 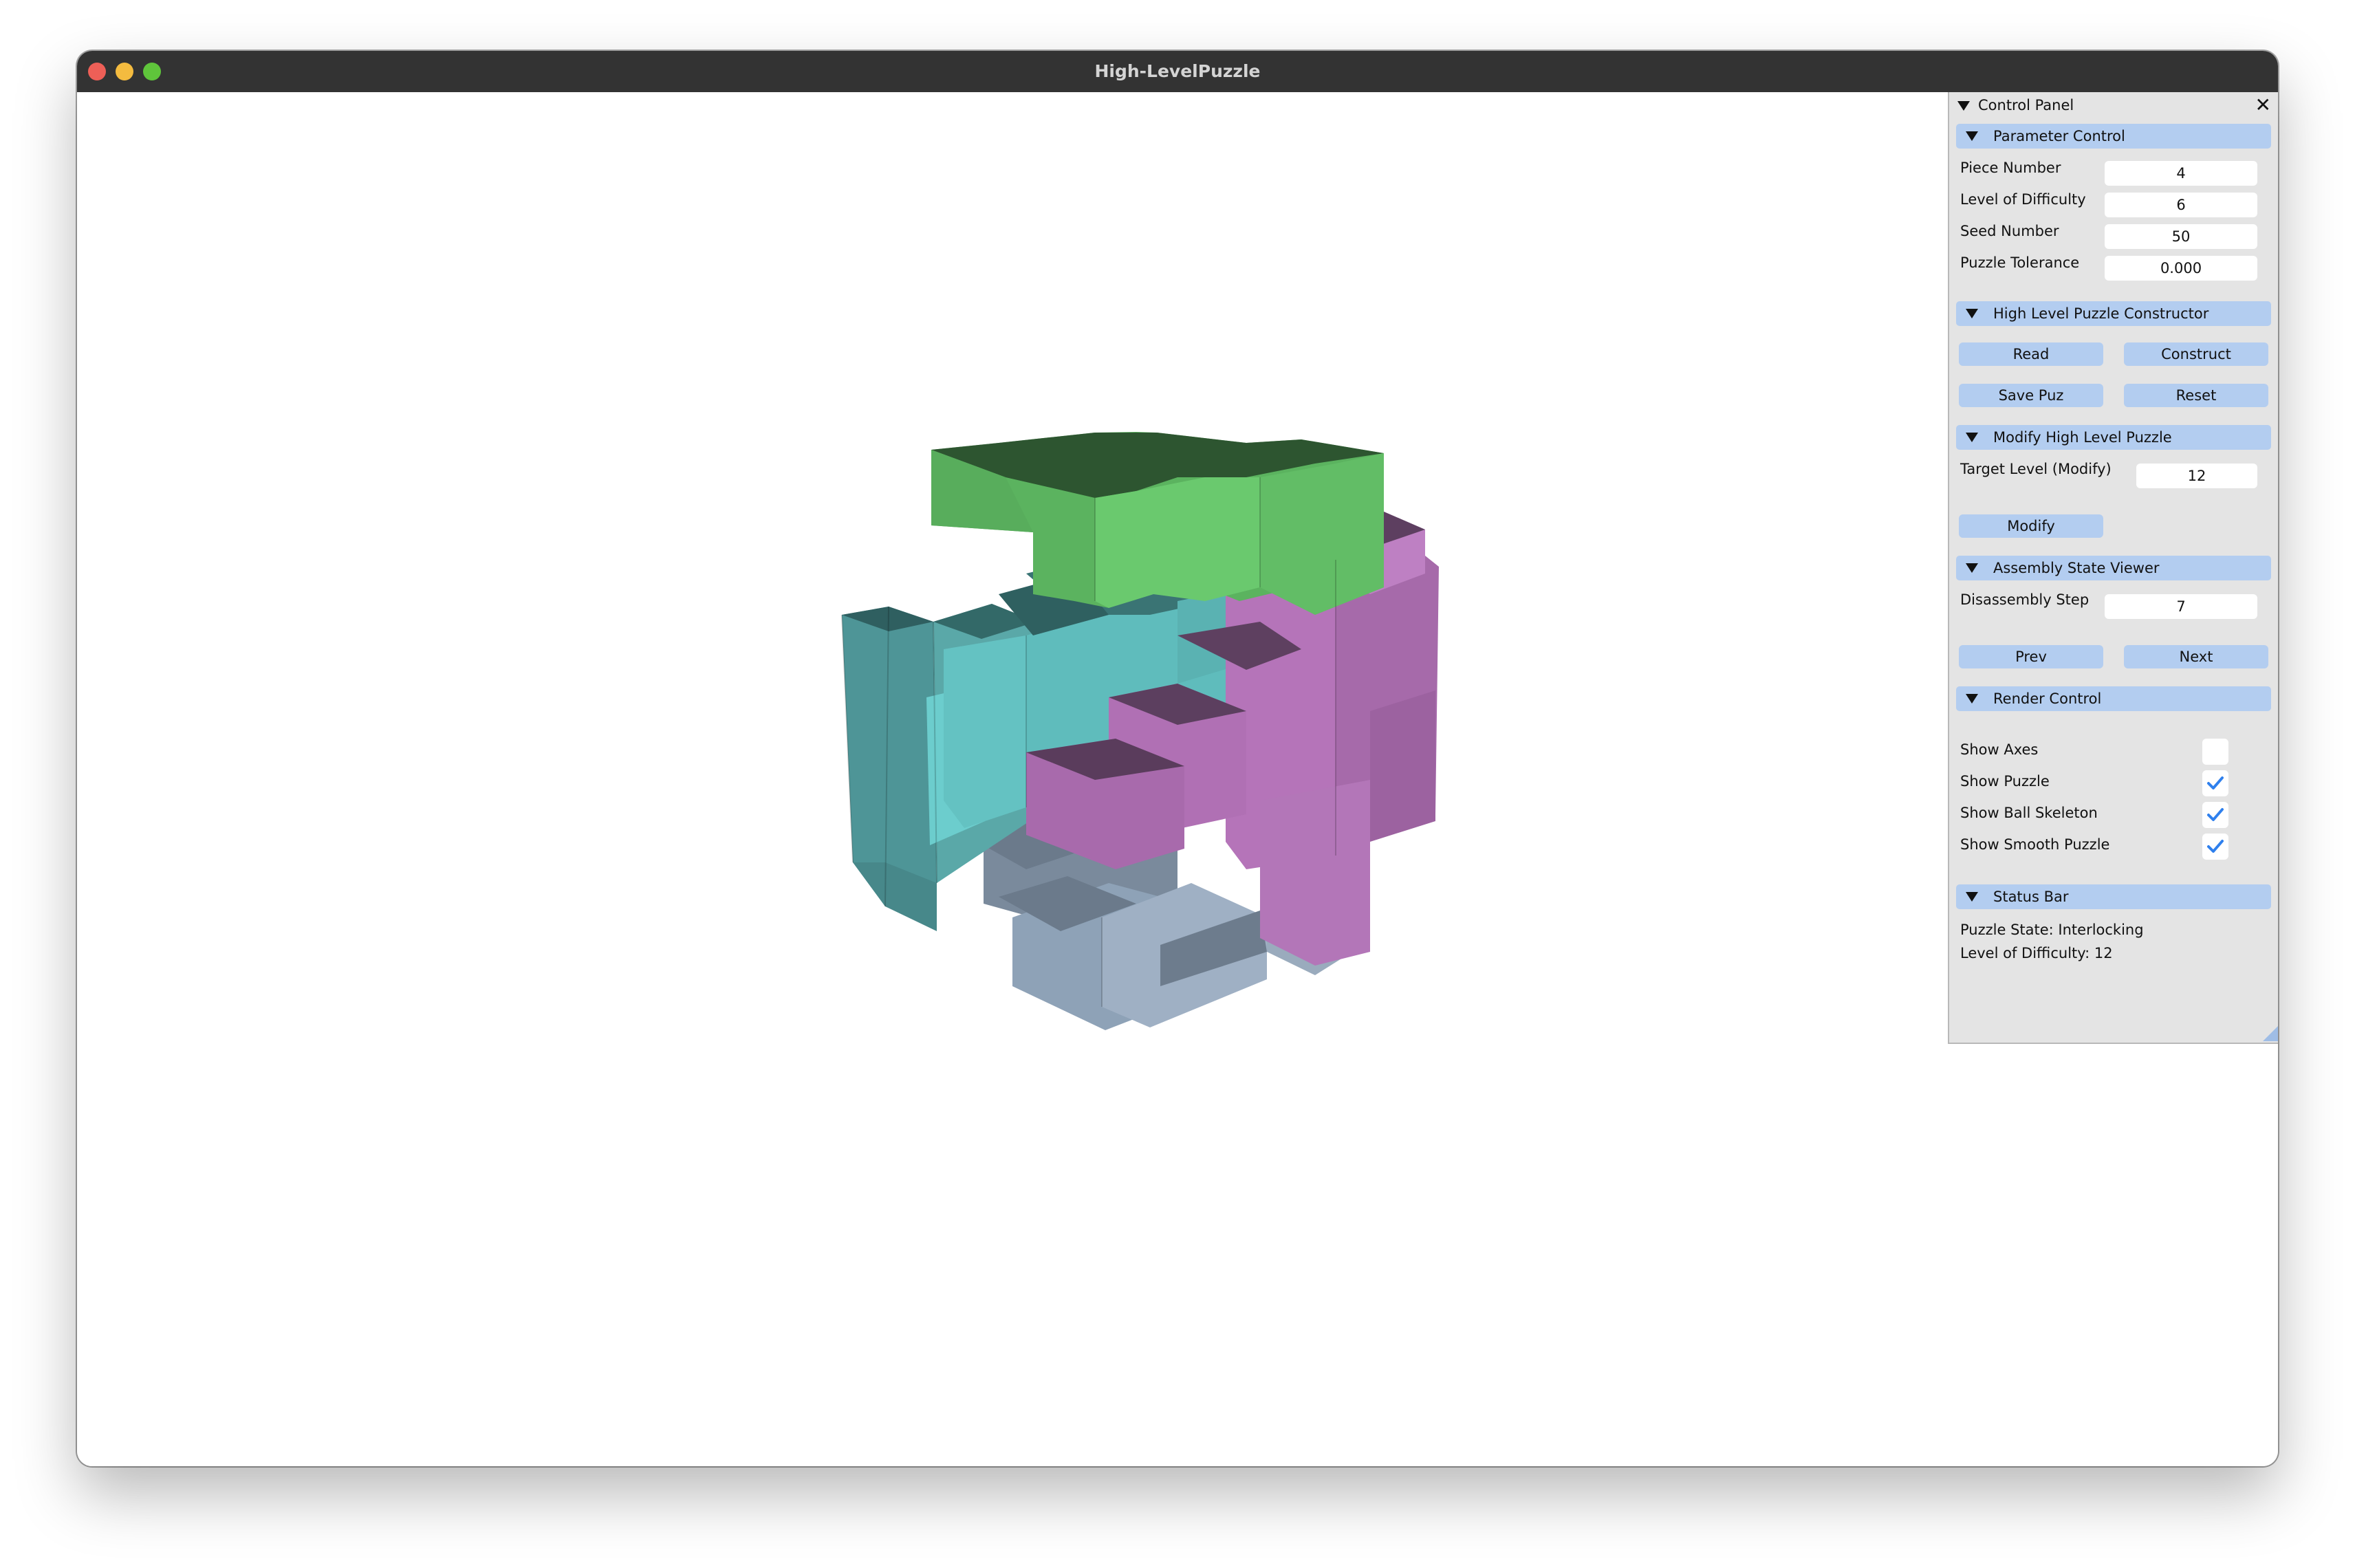 I want to click on show-axes-checkbox, so click(x=2215, y=752).